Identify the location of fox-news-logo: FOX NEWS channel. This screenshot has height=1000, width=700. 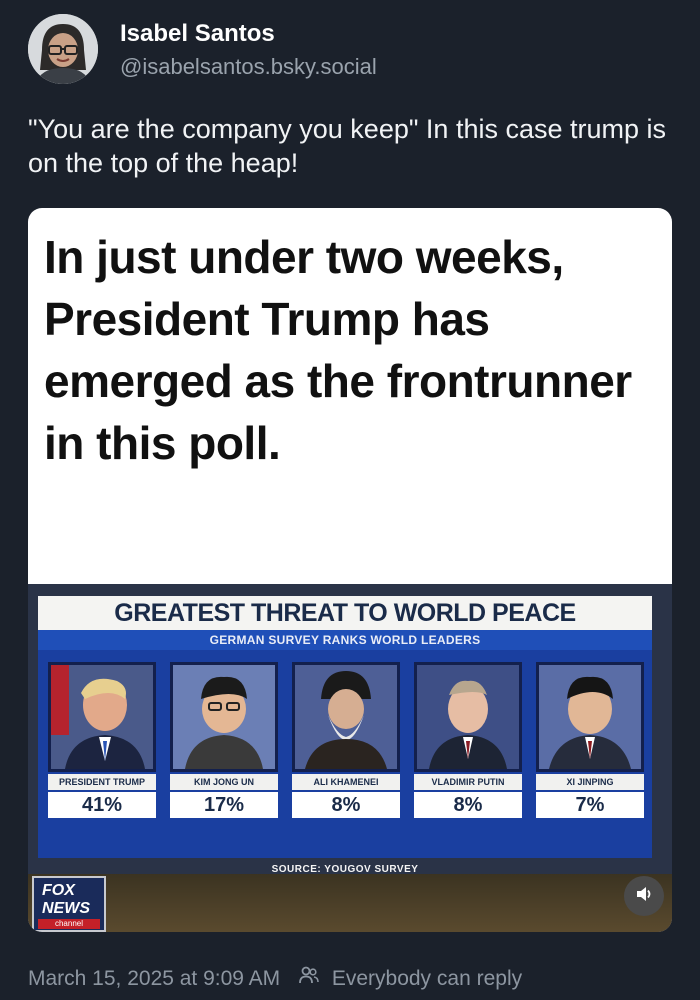
(69, 904).